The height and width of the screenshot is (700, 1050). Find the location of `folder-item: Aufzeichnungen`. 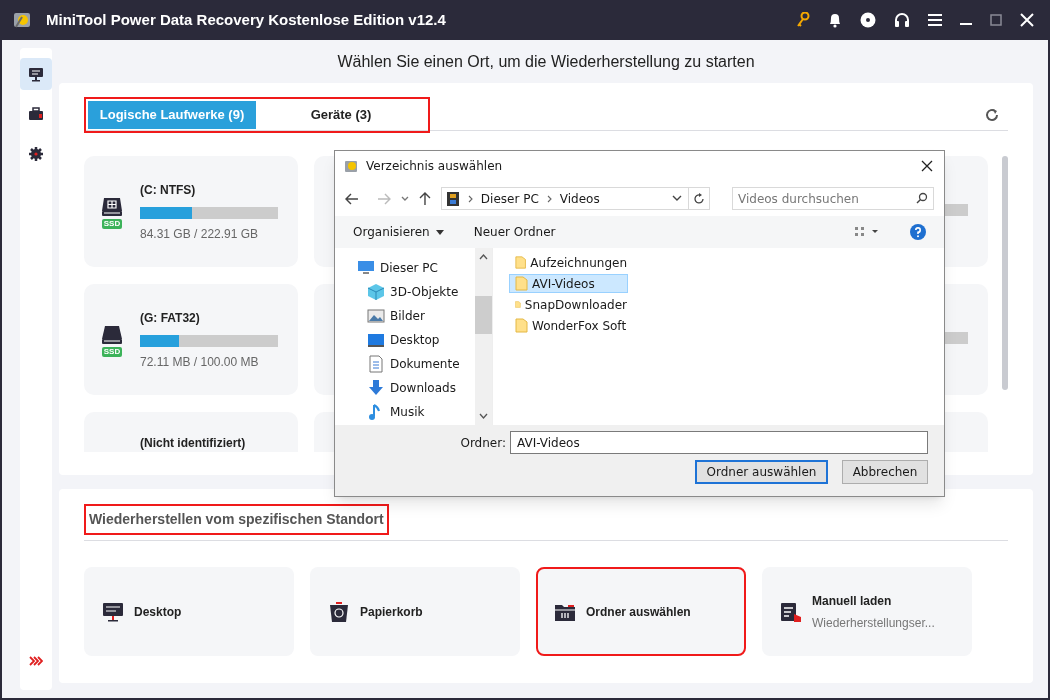

folder-item: Aufzeichnungen is located at coordinates (568, 262).